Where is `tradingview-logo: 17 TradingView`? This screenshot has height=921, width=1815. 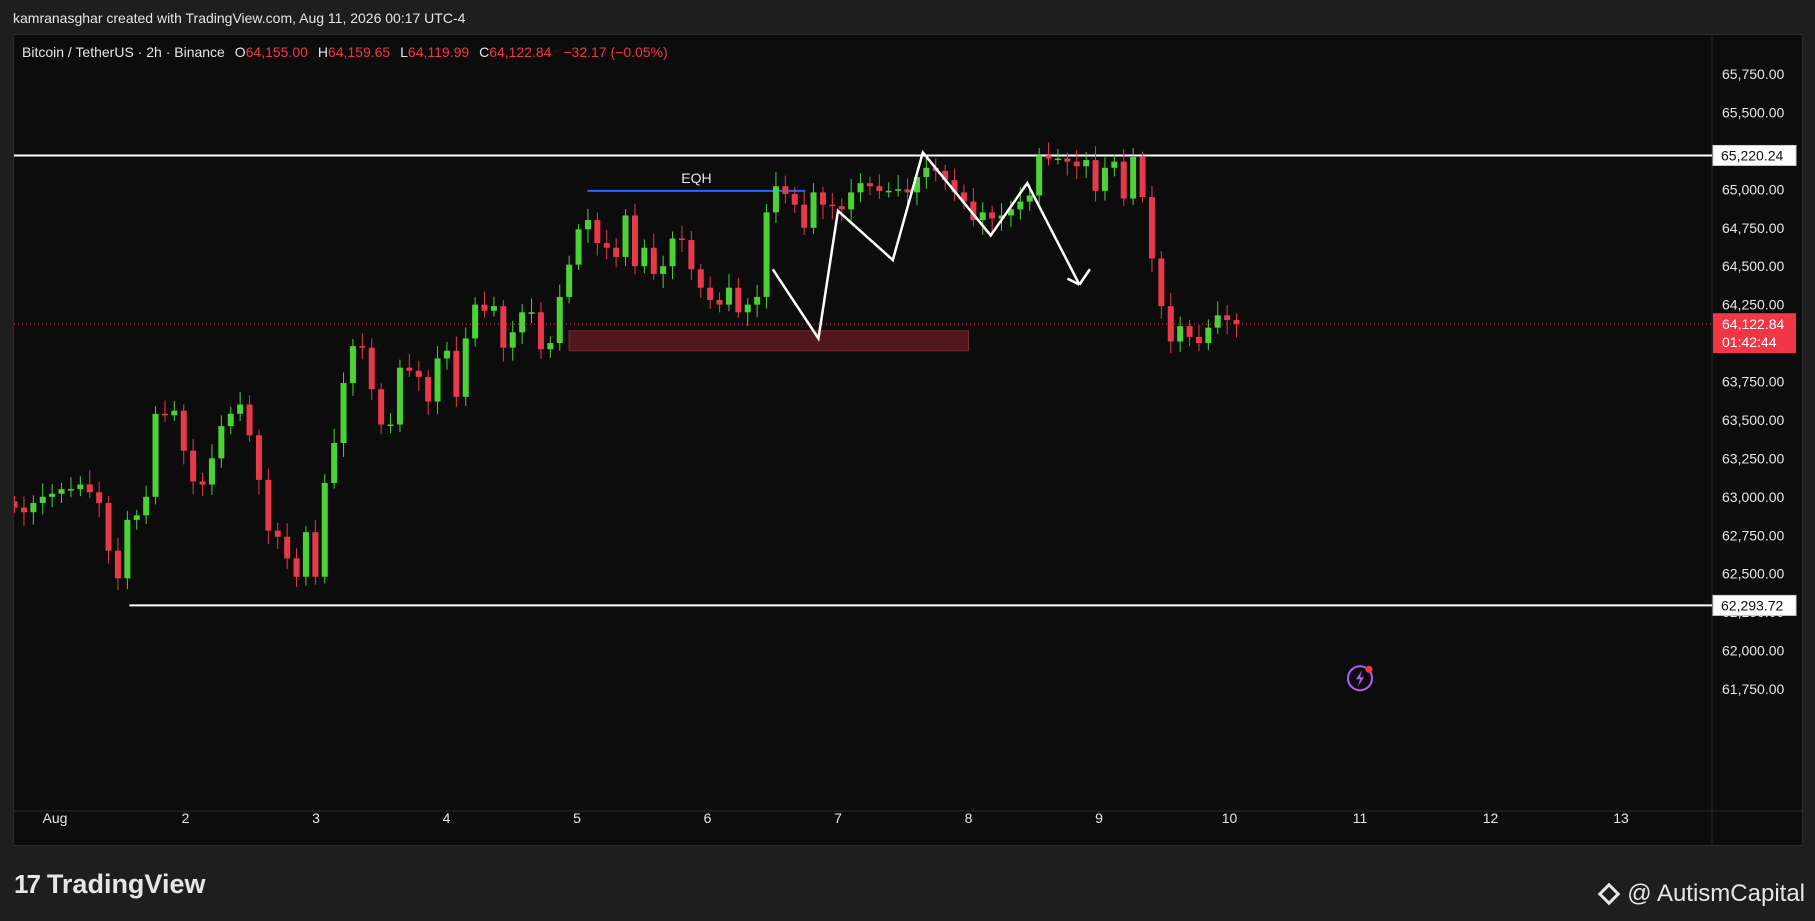
tradingview-logo: 17 TradingView is located at coordinates (109, 884).